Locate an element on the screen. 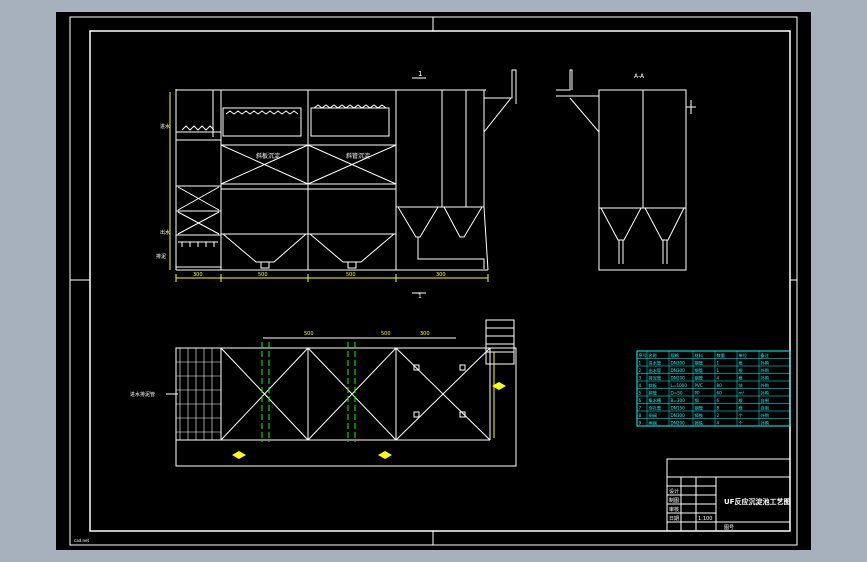 This screenshot has width=867, height=562. tower-slope is located at coordinates (497, 115).